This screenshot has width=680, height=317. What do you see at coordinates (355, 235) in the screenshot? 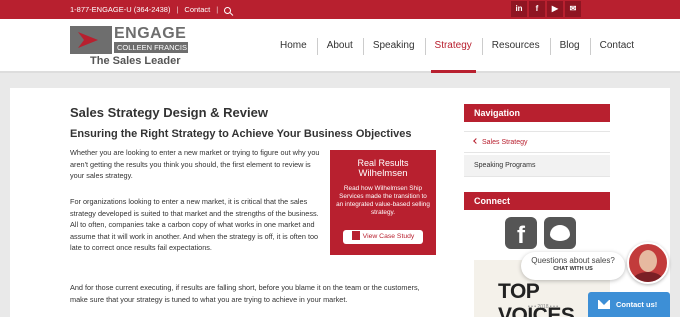
I see `pdf-icon` at bounding box center [355, 235].